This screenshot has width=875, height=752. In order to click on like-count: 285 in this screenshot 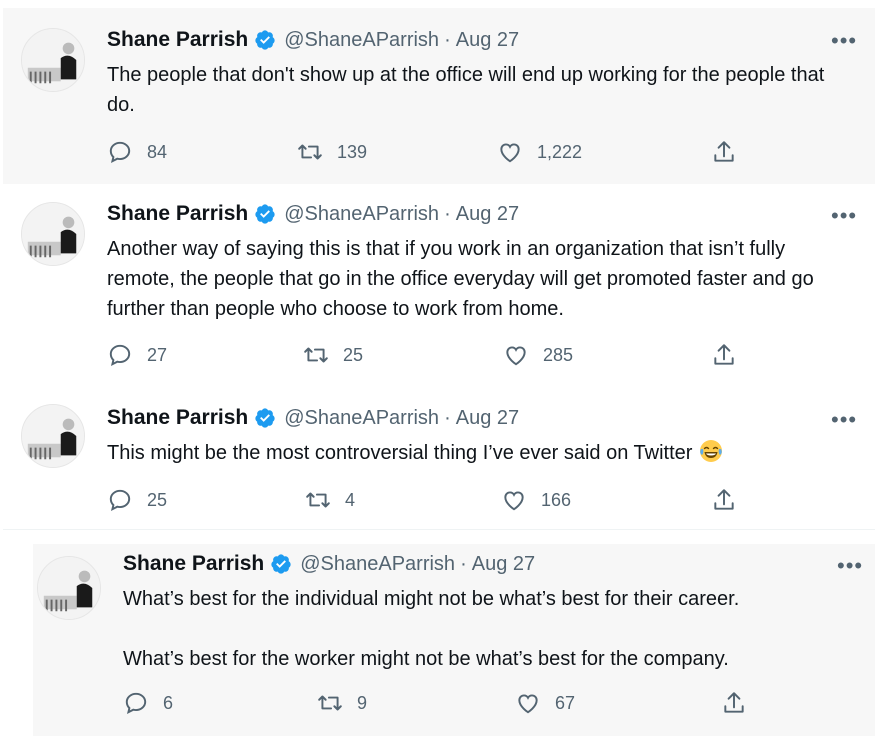, I will do `click(558, 354)`.